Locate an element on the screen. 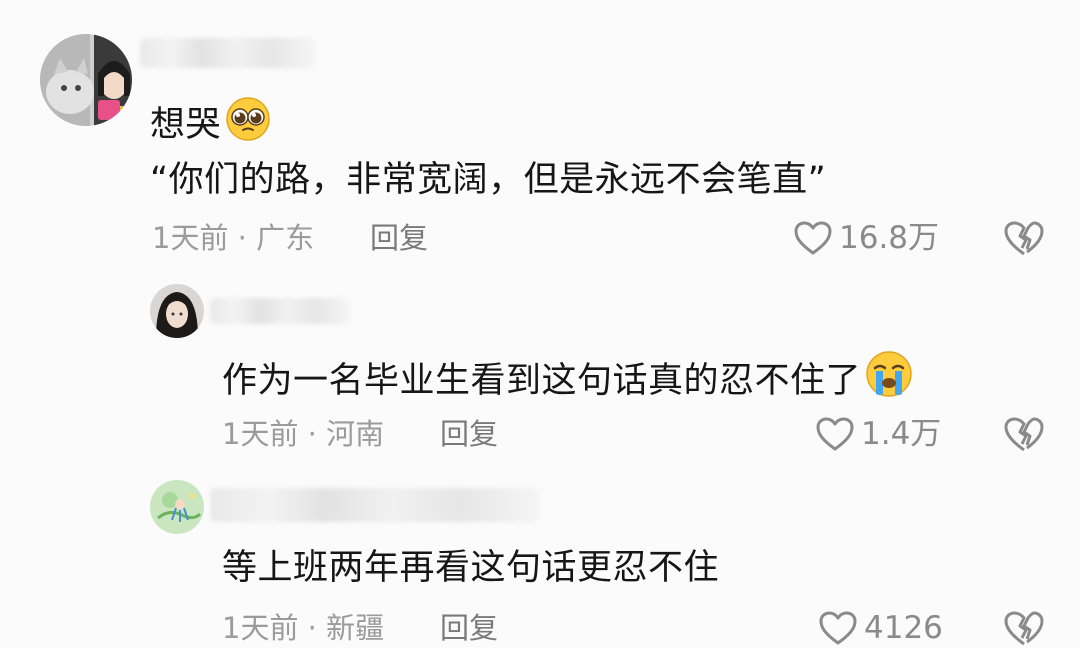  comment-meta: 1天前 · 河南 is located at coordinates (303, 434).